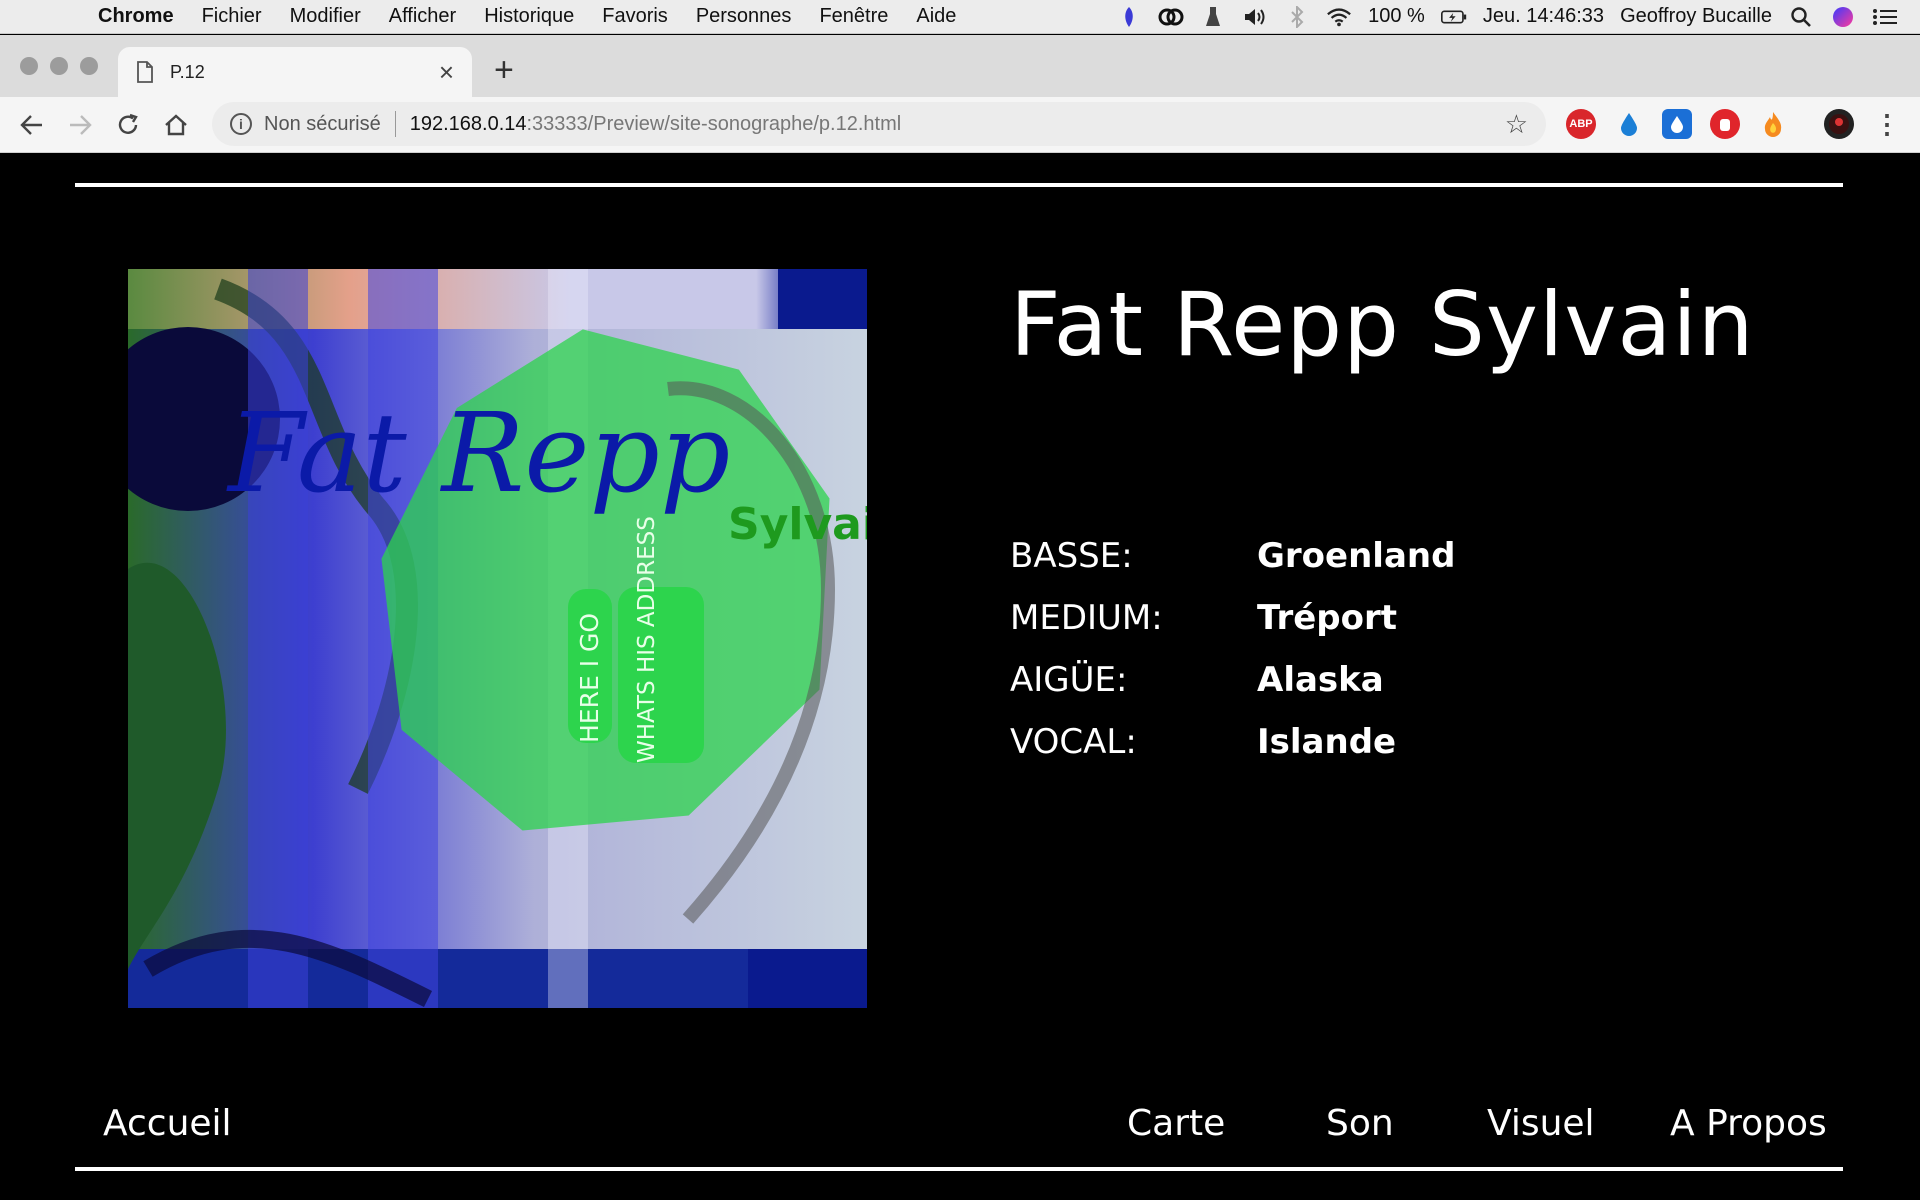 The width and height of the screenshot is (1920, 1200). Describe the element at coordinates (1069, 680) in the screenshot. I see `spec-label: AIGÜE:` at that location.